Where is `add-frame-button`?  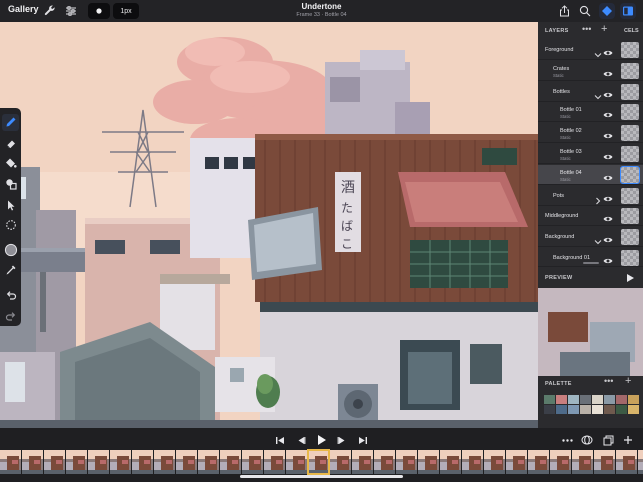
add-frame-button is located at coordinates (628, 440).